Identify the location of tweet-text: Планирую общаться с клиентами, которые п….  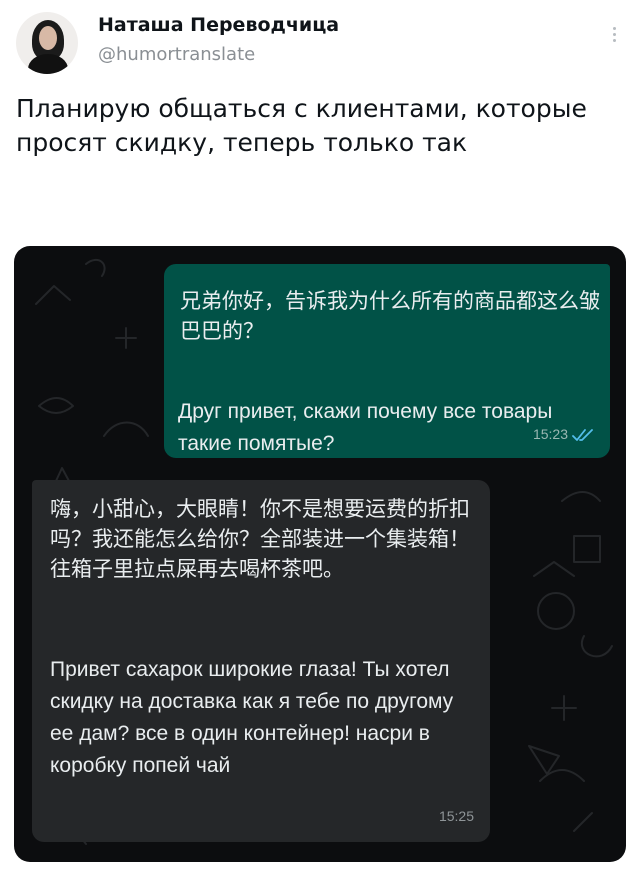
(301, 125).